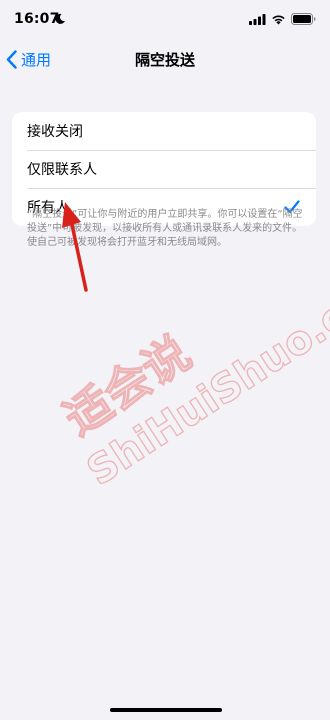 This screenshot has height=720, width=330. Describe the element at coordinates (55, 132) in the screenshot. I see `option-label: 接收关闭` at that location.